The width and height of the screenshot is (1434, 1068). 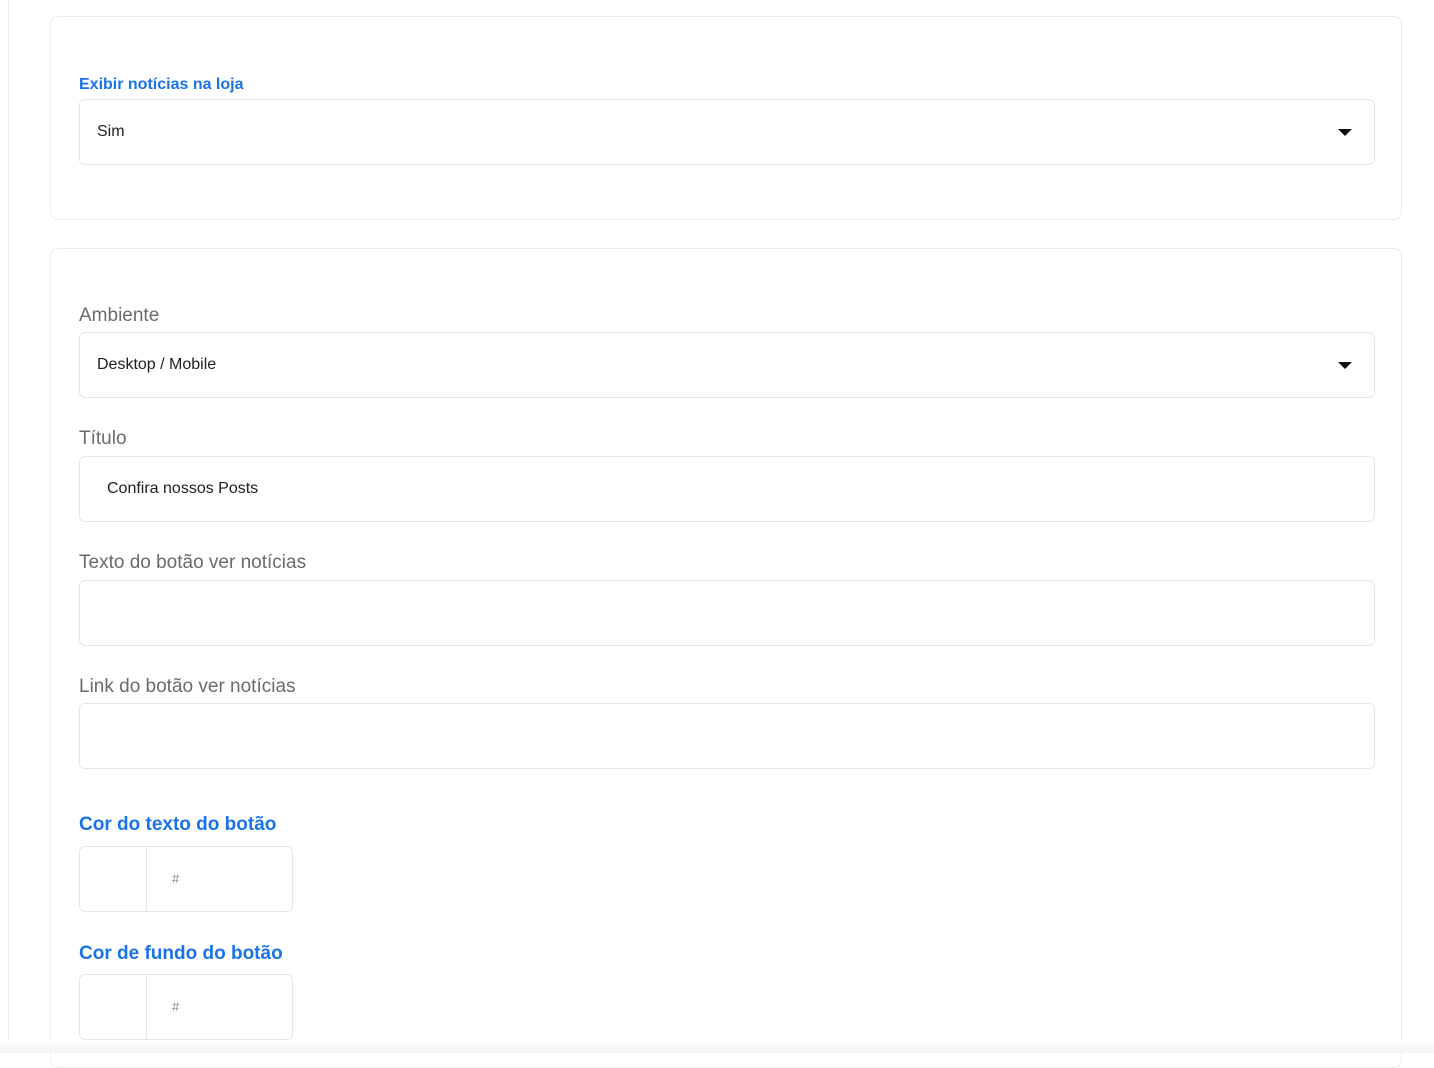 What do you see at coordinates (111, 131) in the screenshot?
I see `show-news-selected-value: Sim` at bounding box center [111, 131].